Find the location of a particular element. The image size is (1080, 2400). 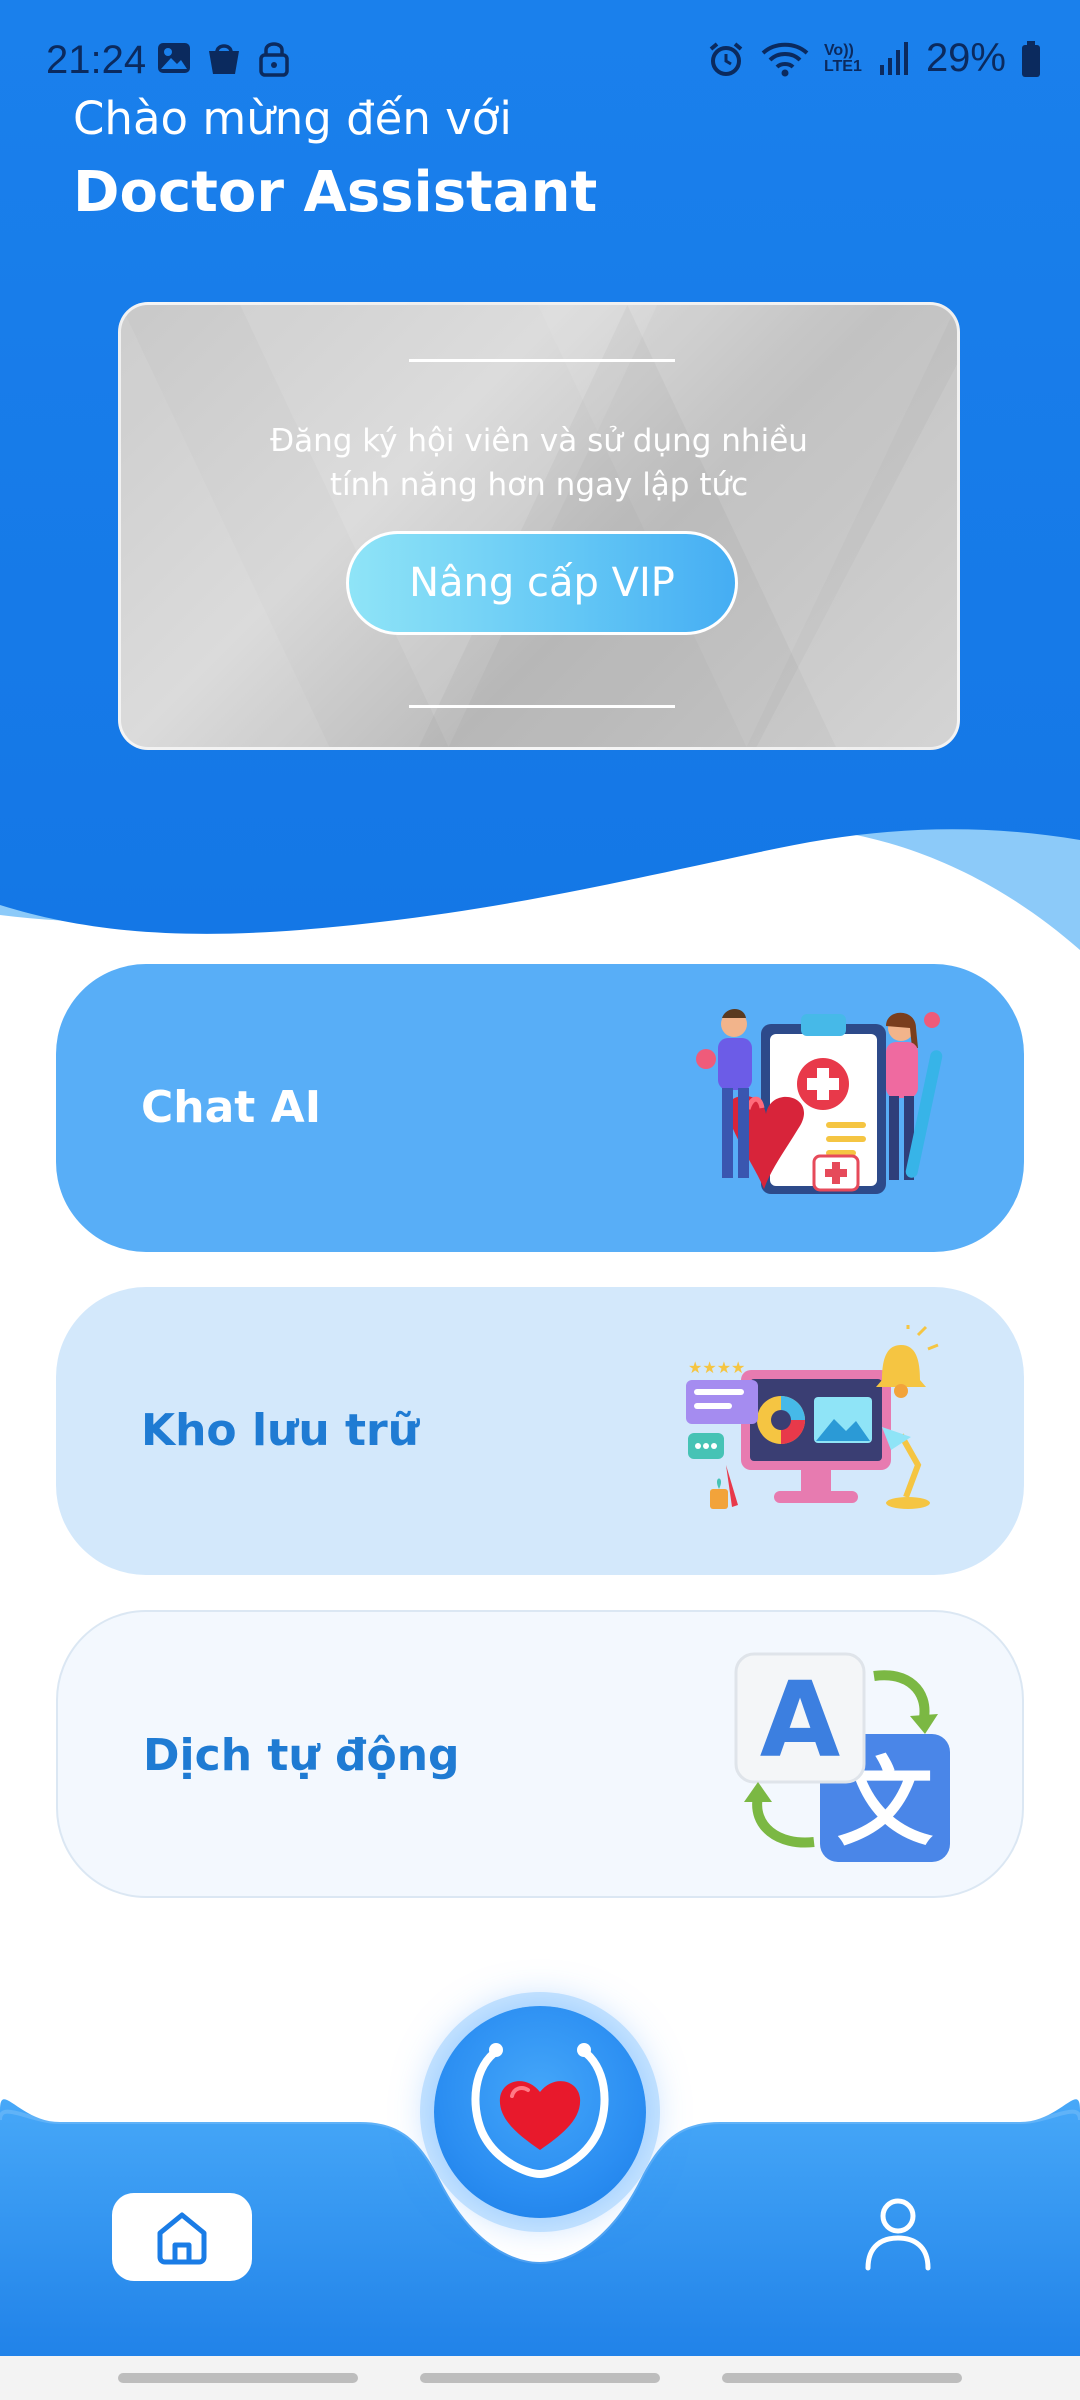

auto-translate-label: Dịch tự động is located at coordinates (301, 1755).